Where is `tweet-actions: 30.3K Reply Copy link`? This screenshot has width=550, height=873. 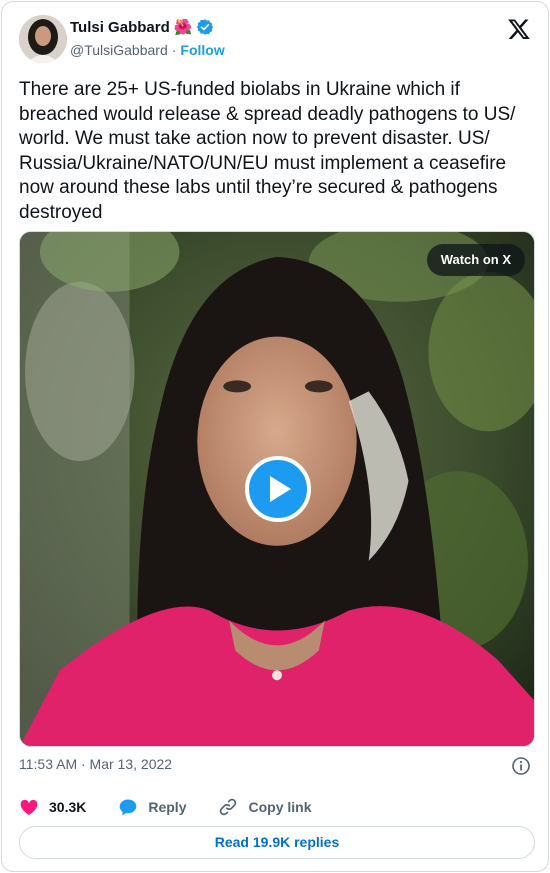
tweet-actions: 30.3K Reply Copy link is located at coordinates (275, 807).